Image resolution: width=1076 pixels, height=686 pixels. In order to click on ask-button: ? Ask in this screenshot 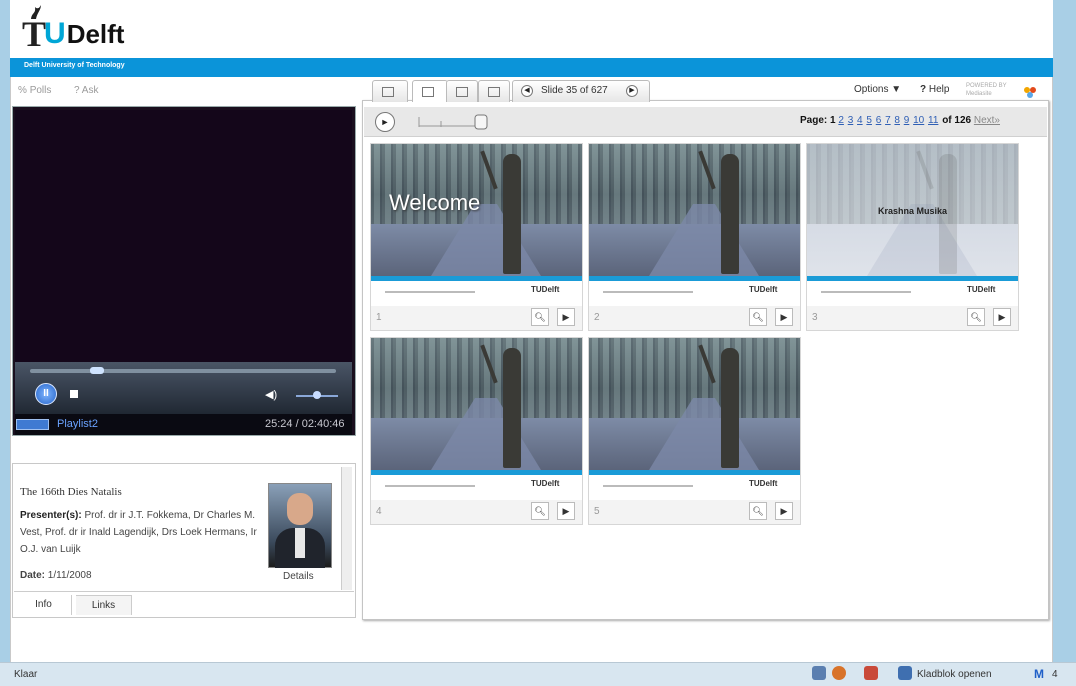, I will do `click(86, 90)`.